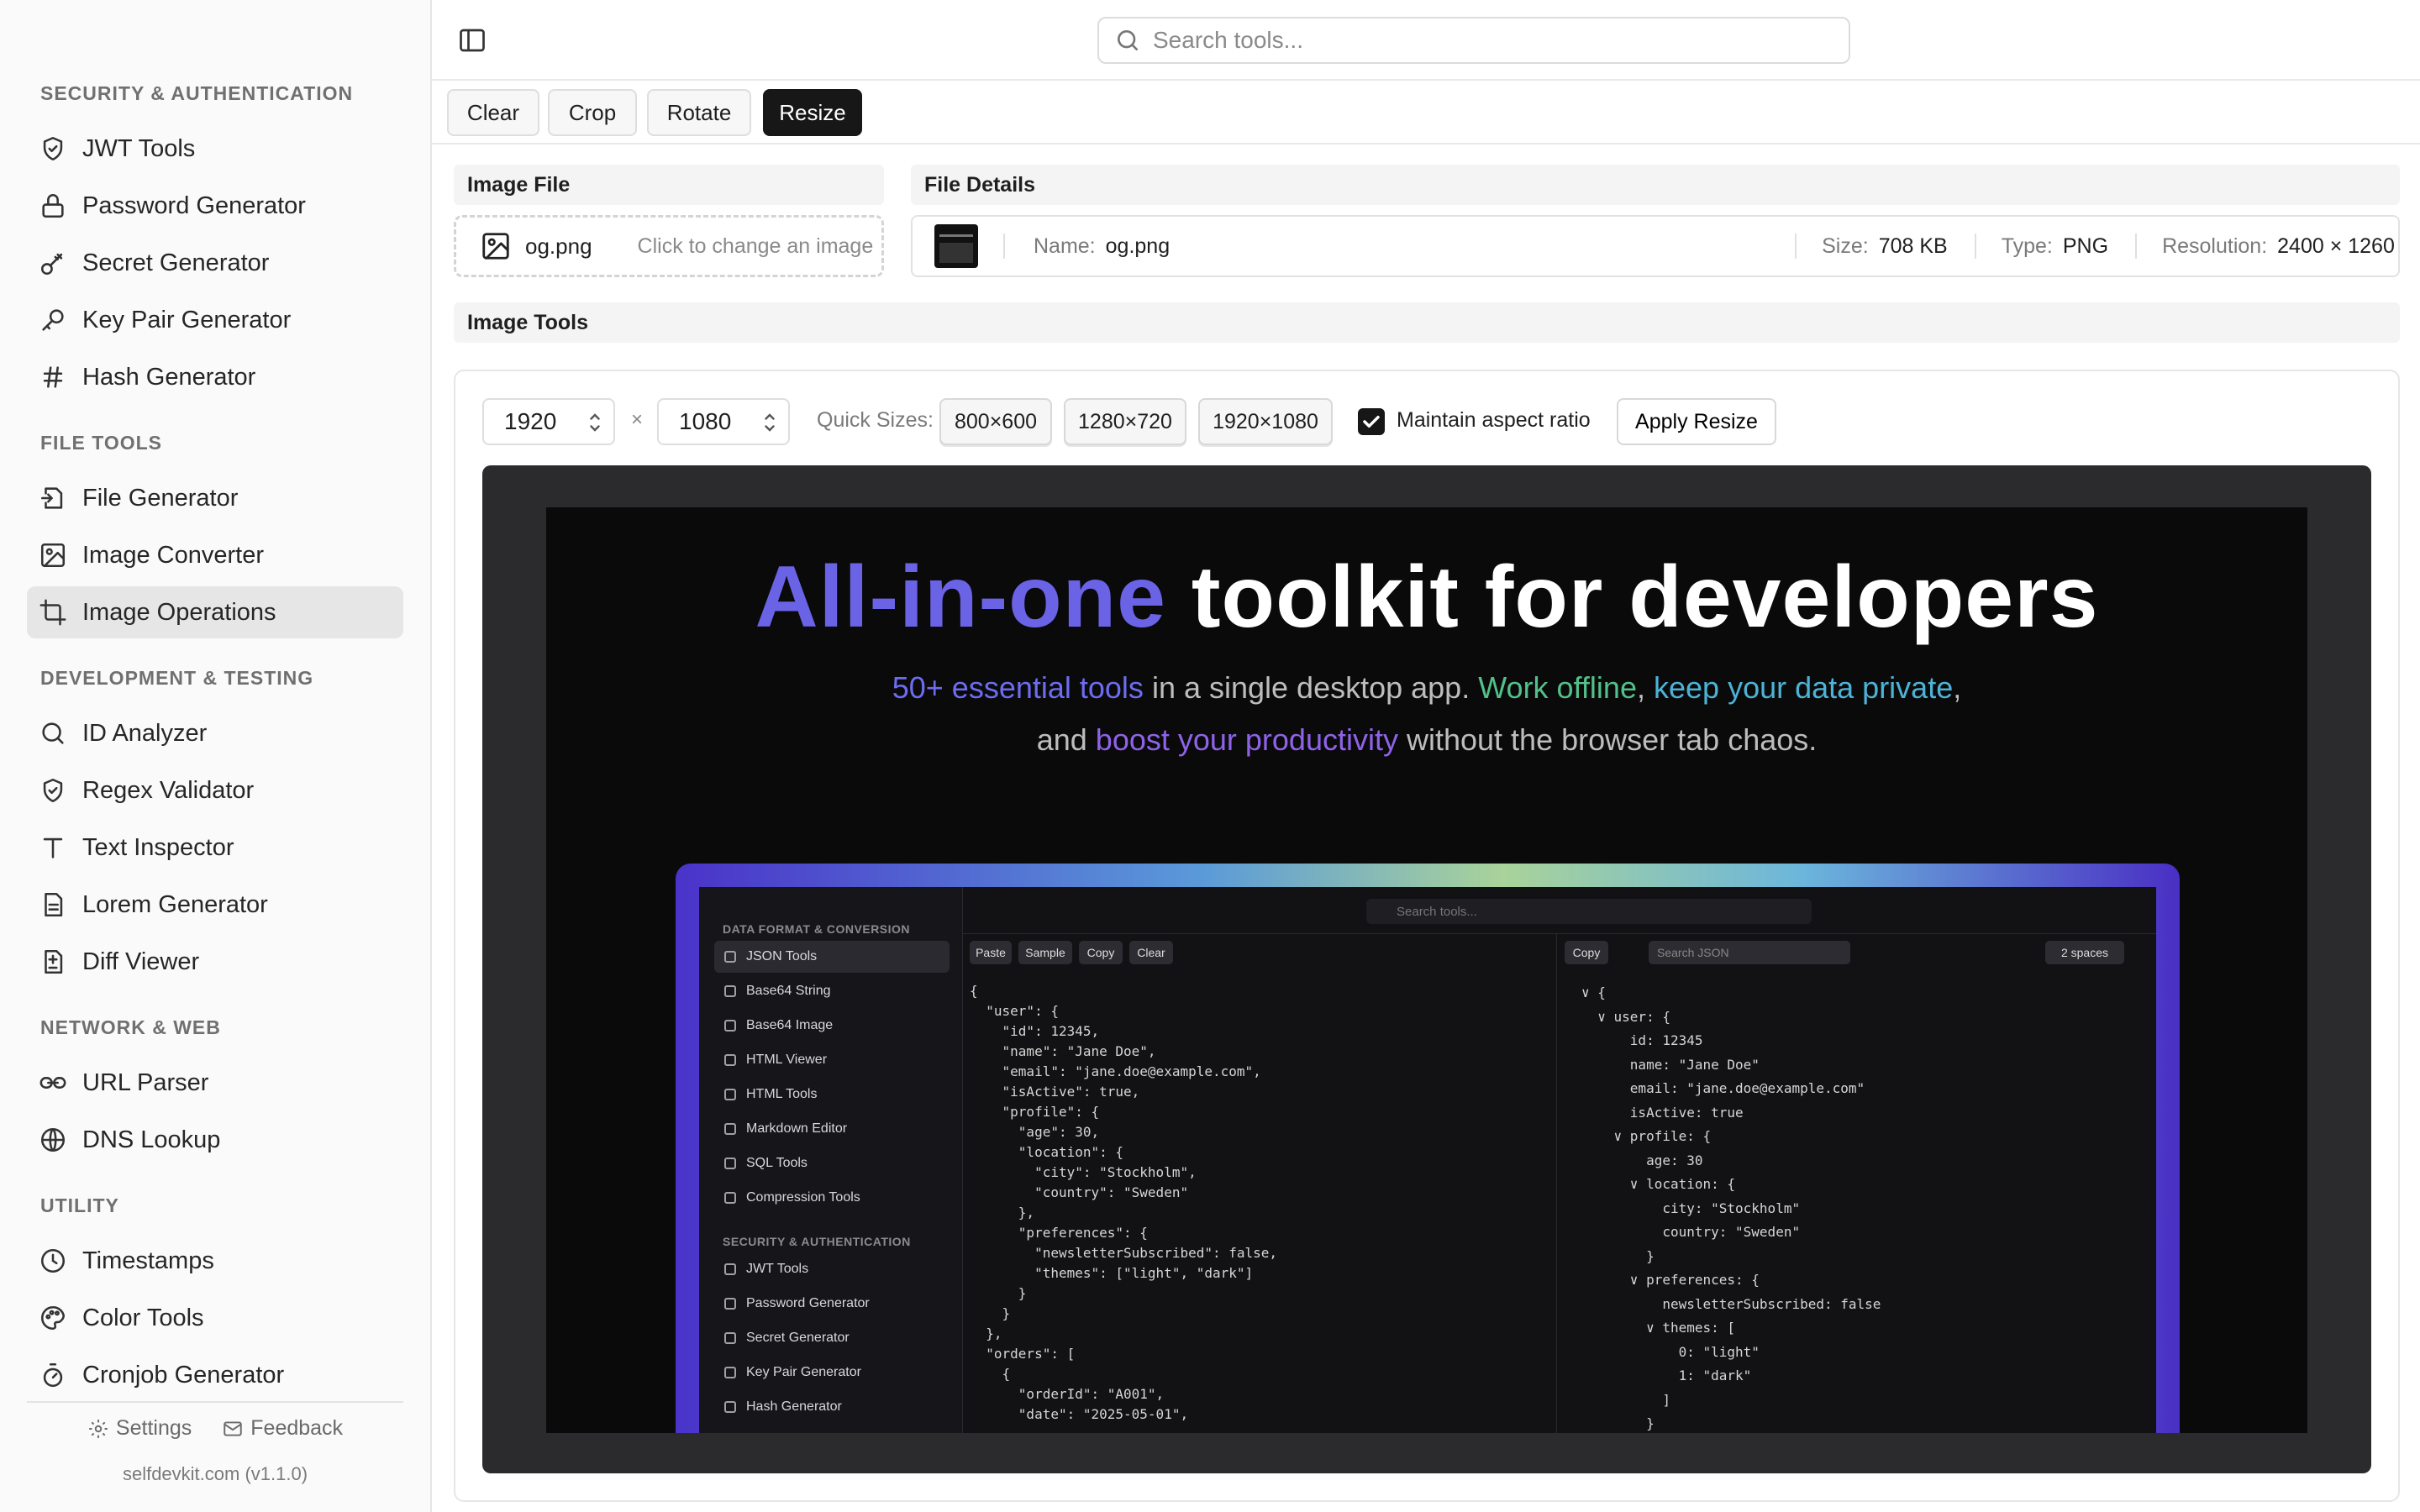 The width and height of the screenshot is (2420, 1512). I want to click on search-icon, so click(53, 733).